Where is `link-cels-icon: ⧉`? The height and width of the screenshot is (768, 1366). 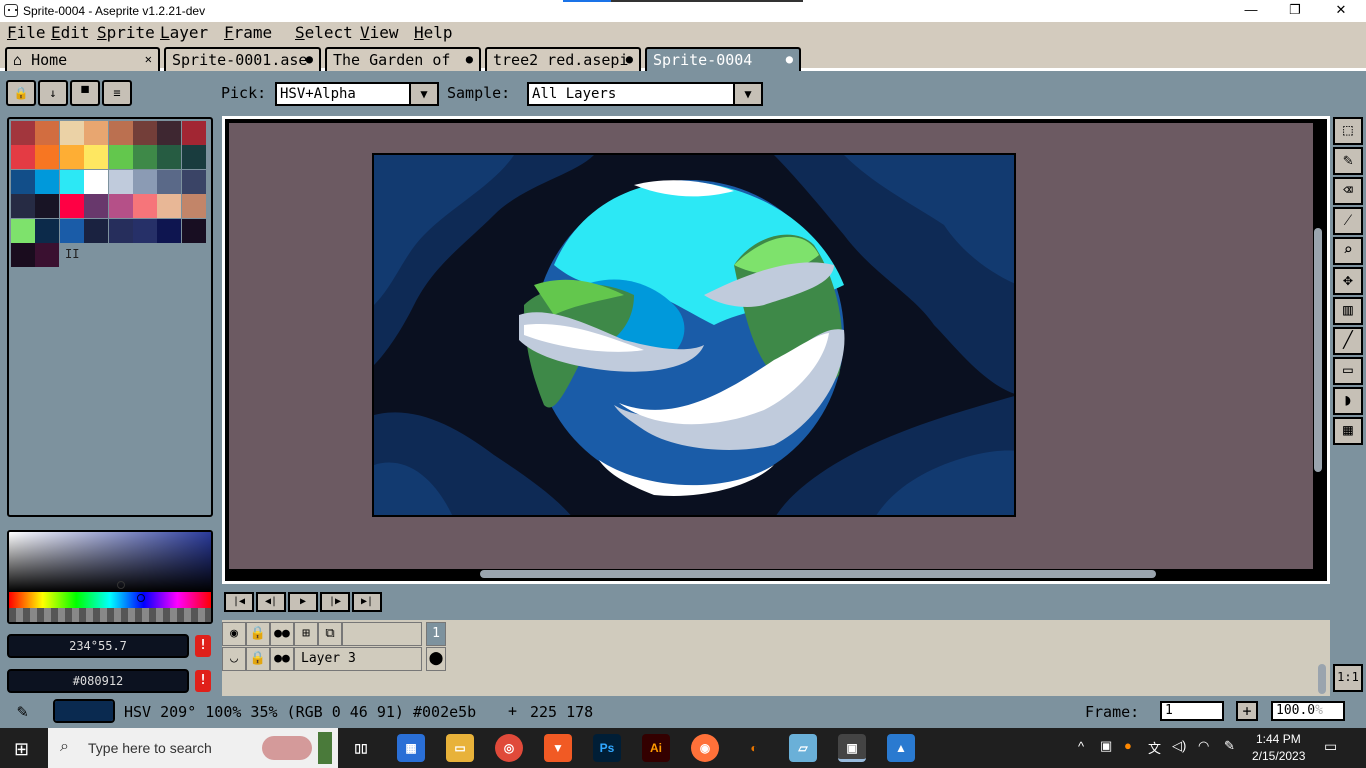
link-cels-icon: ⧉ is located at coordinates (330, 634).